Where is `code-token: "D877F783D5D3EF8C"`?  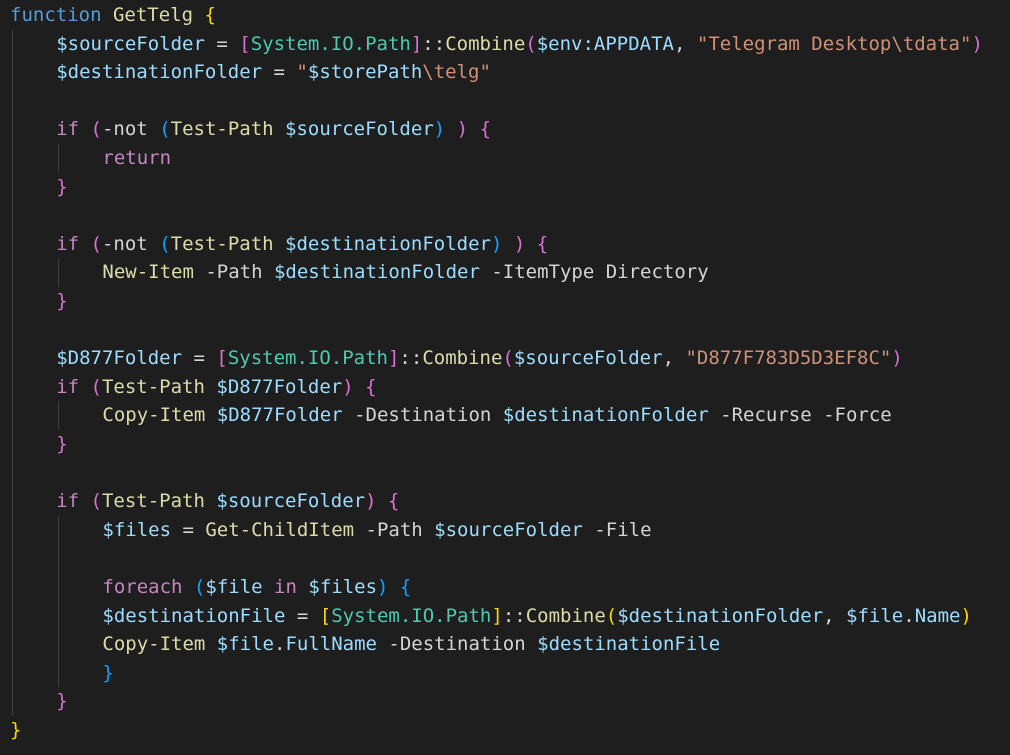 code-token: "D877F783D5D3EF8C" is located at coordinates (788, 358).